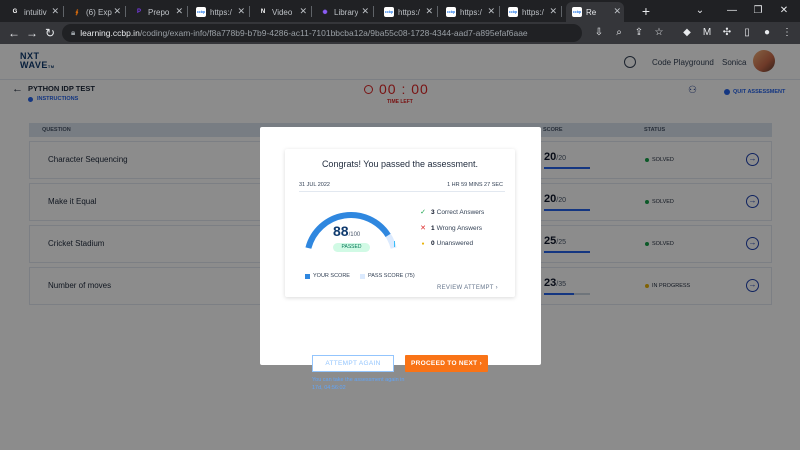 This screenshot has width=800, height=450. I want to click on tab-favicon-icon: G, so click(15, 12).